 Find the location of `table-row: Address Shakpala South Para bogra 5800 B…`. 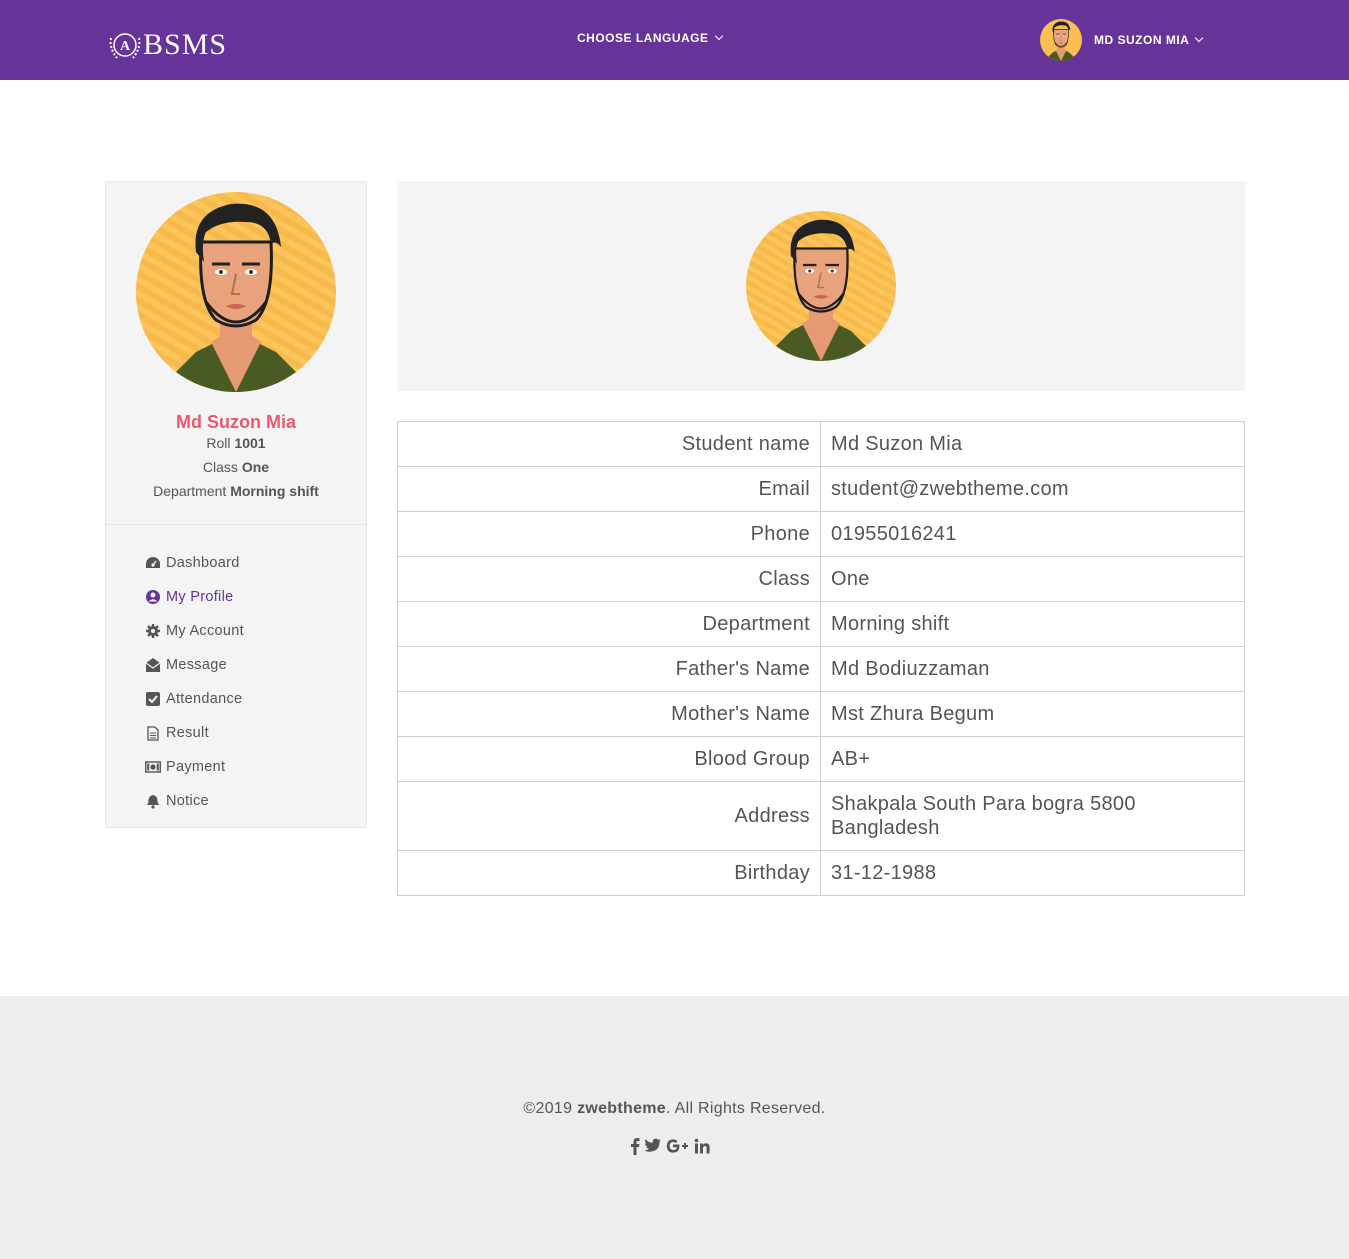

table-row: Address Shakpala South Para bogra 5800 B… is located at coordinates (821, 816).